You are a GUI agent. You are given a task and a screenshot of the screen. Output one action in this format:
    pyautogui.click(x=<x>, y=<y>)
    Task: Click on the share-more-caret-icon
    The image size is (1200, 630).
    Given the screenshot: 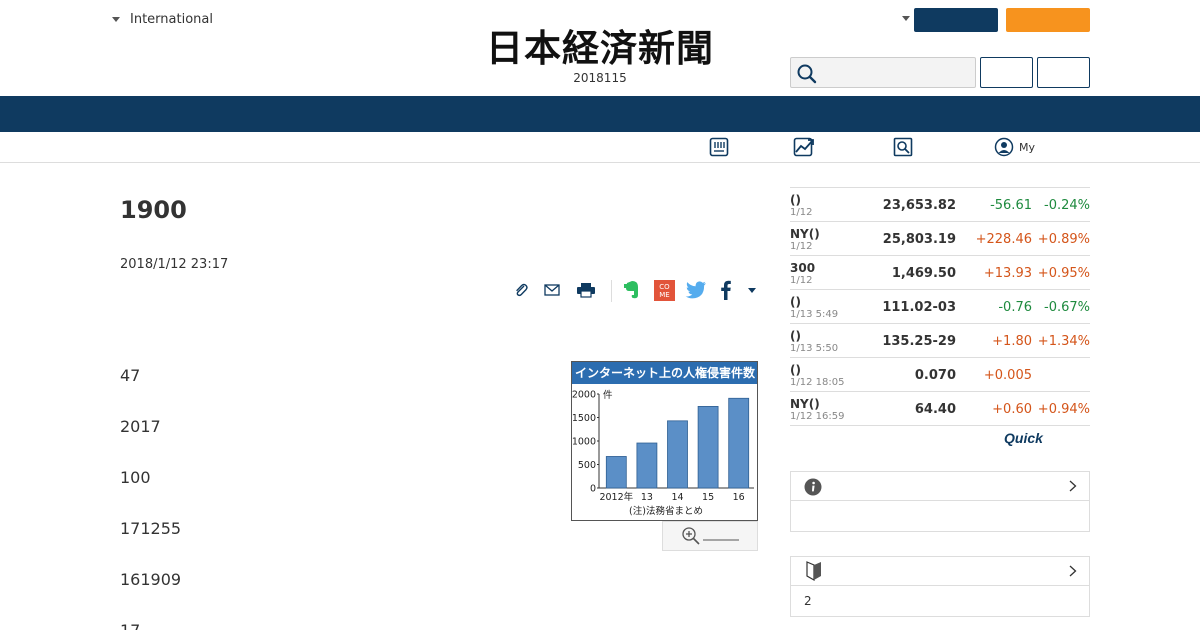 What is the action you would take?
    pyautogui.click(x=752, y=290)
    